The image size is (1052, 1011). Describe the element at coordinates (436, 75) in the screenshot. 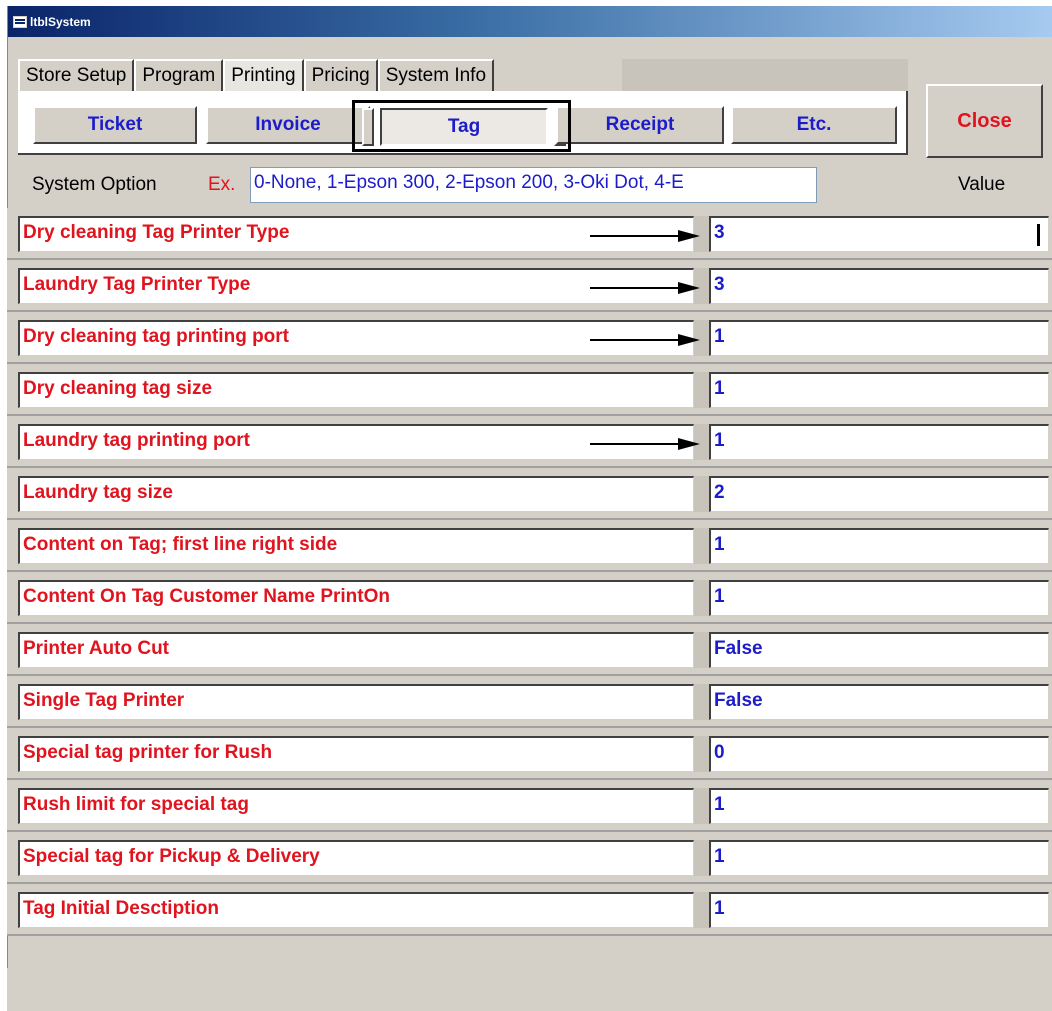

I see `tab-system-info: System Info` at that location.